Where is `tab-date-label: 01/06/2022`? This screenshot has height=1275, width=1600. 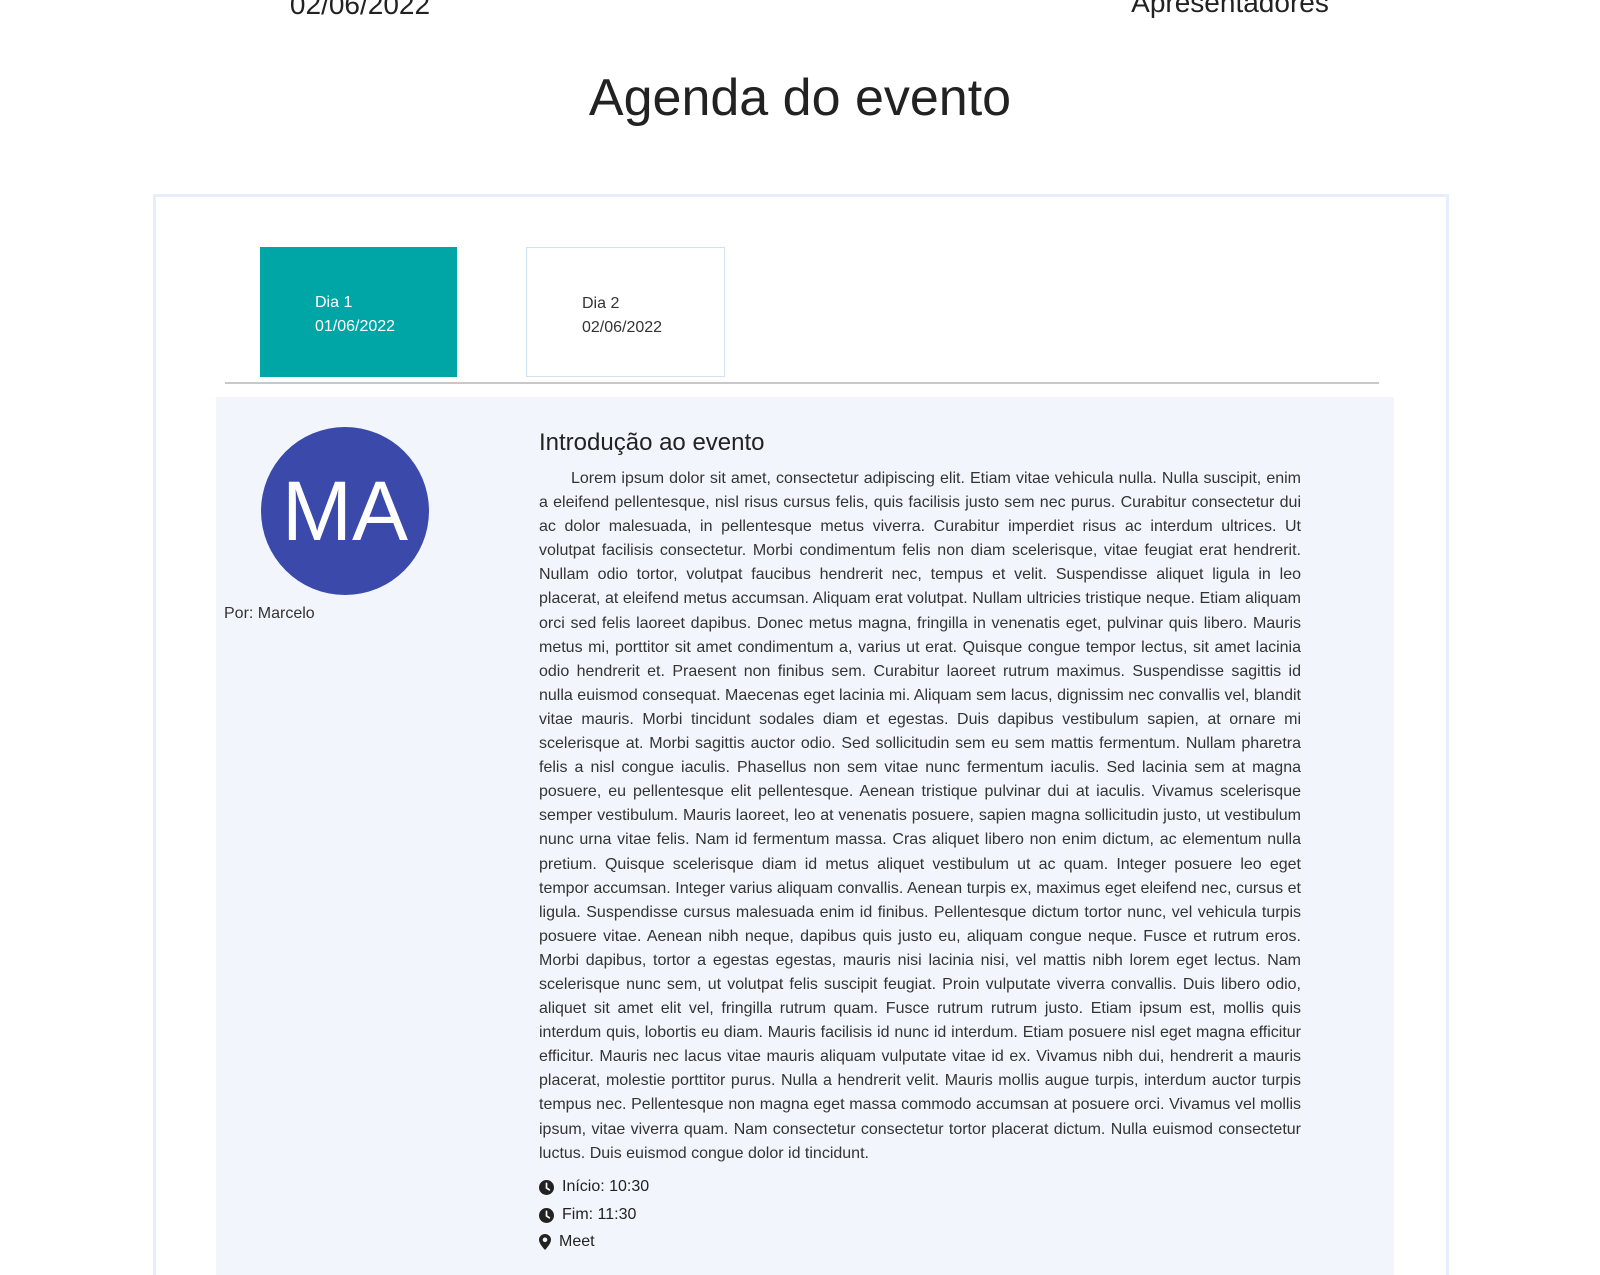 tab-date-label: 01/06/2022 is located at coordinates (355, 326).